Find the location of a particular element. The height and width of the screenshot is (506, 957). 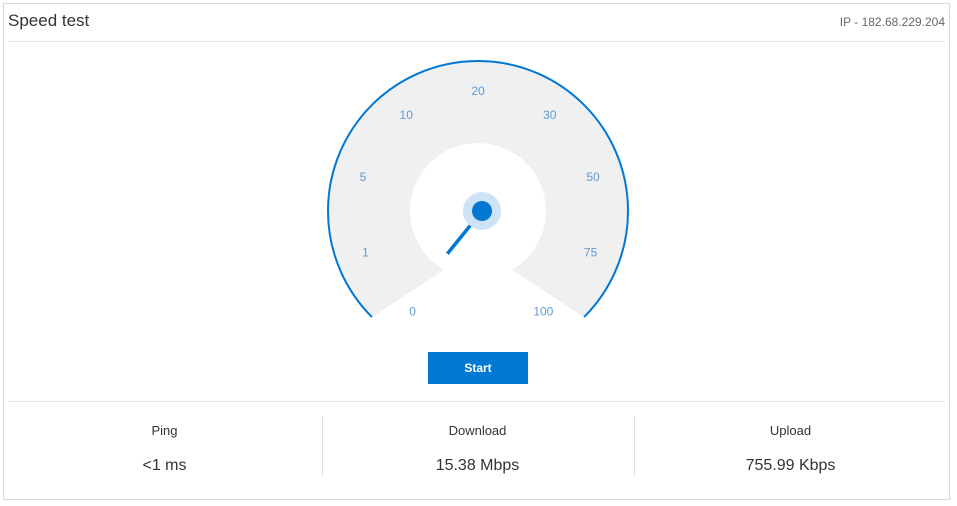

gauge-tick-label: 20 is located at coordinates (478, 91).